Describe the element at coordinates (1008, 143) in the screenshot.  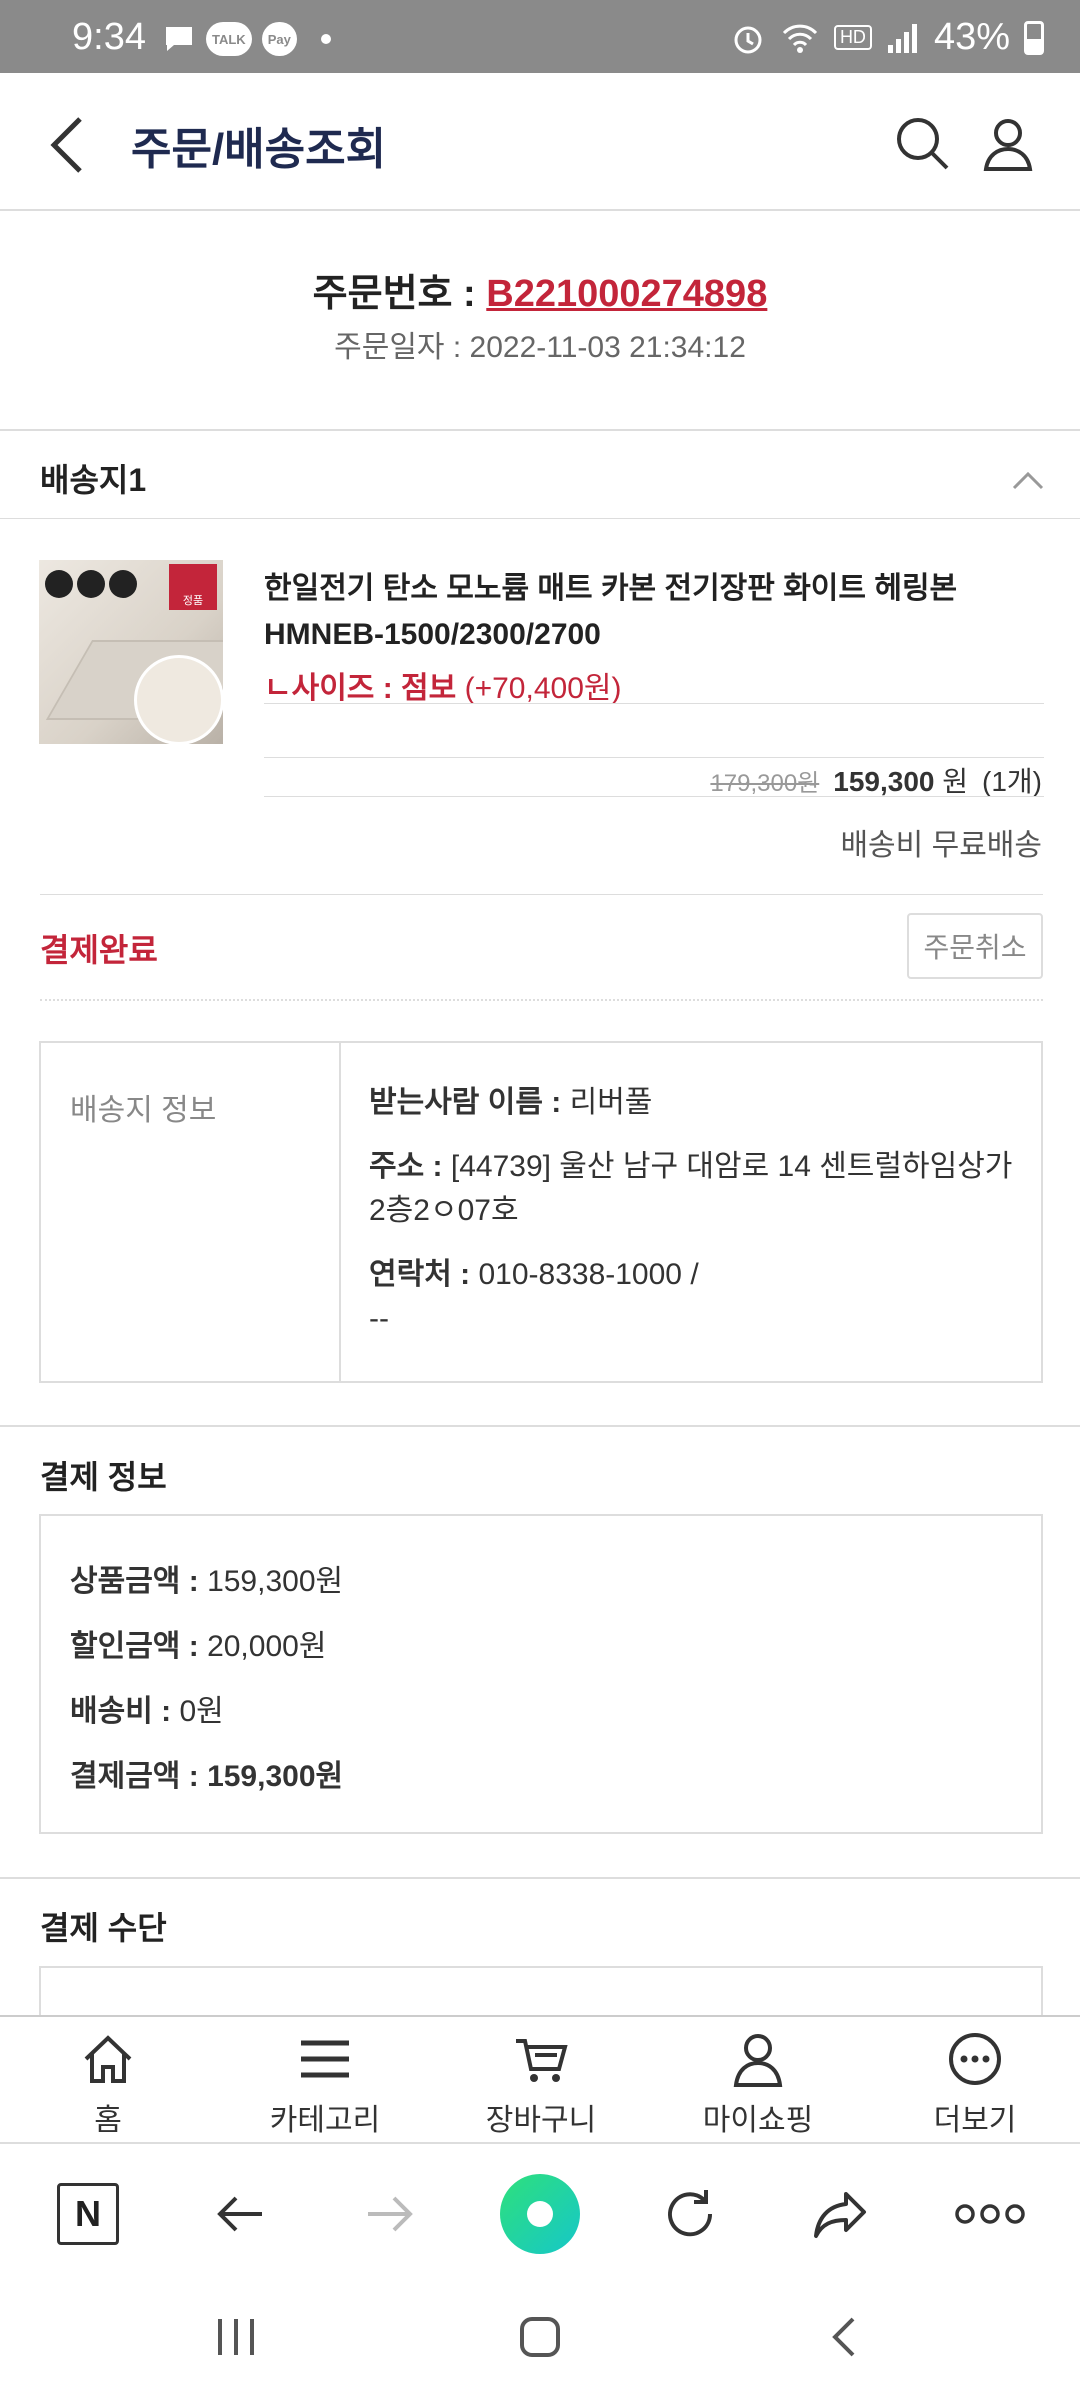
I see `user-icon` at that location.